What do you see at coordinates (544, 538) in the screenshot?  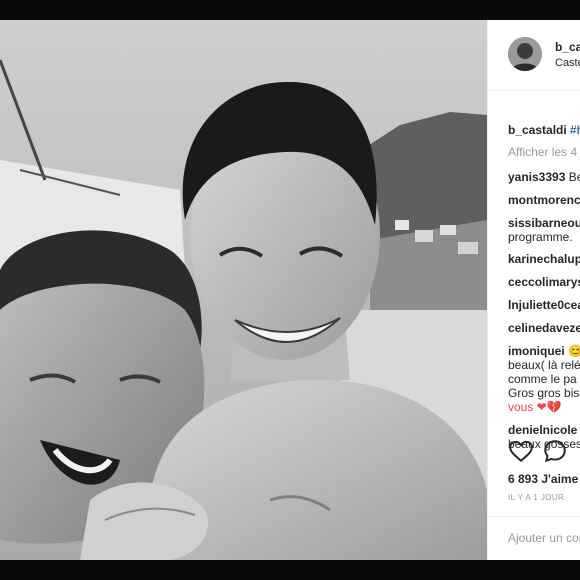 I see `add-comment-input` at bounding box center [544, 538].